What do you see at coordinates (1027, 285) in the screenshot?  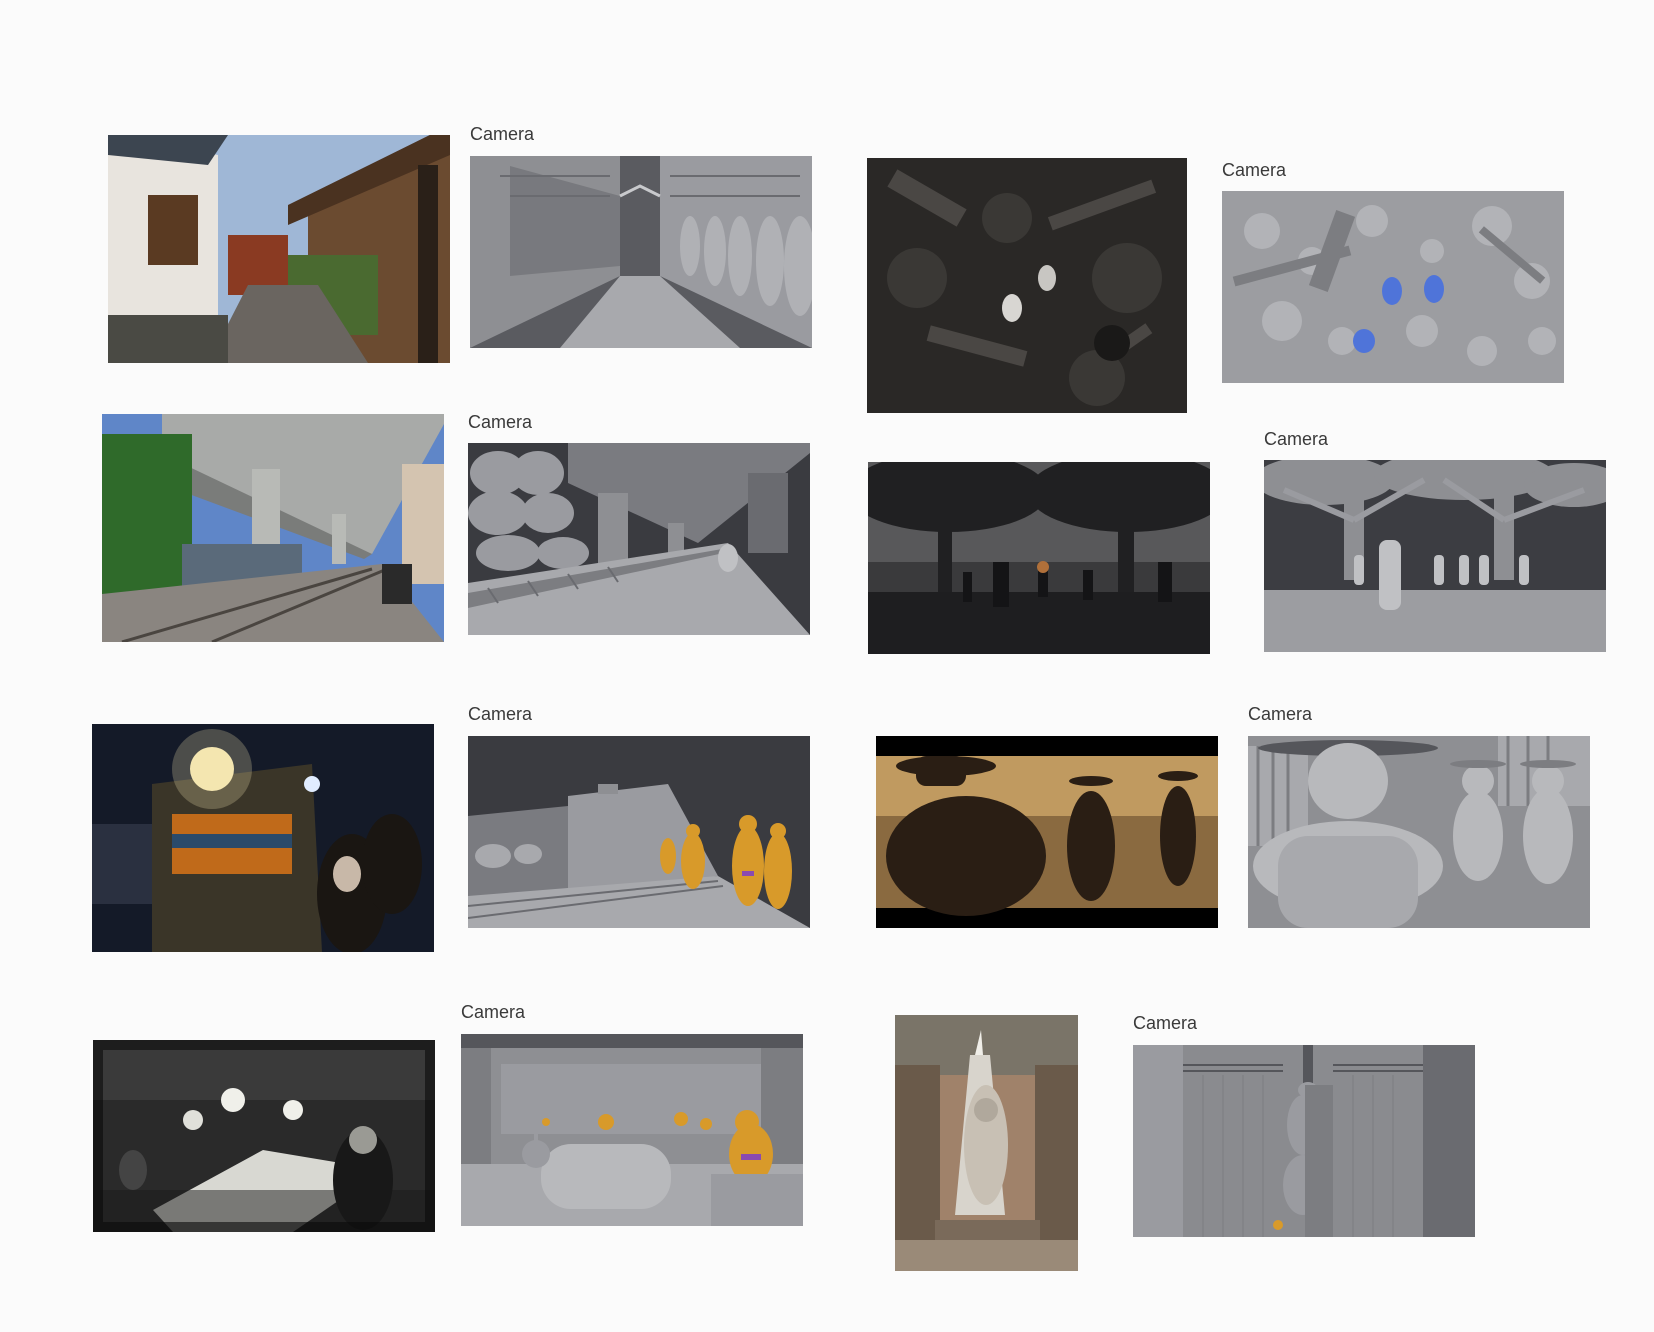 I see `reference-image-forest-floor` at bounding box center [1027, 285].